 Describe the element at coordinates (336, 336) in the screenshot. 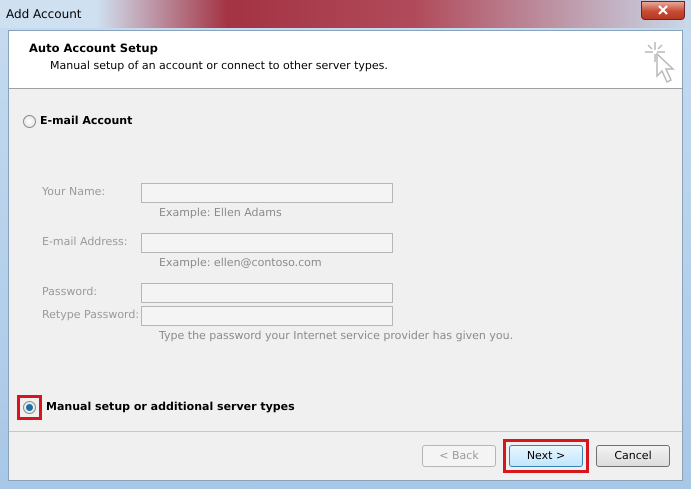

I see `hint-text: Type the password your Internet service provider has given you.` at that location.